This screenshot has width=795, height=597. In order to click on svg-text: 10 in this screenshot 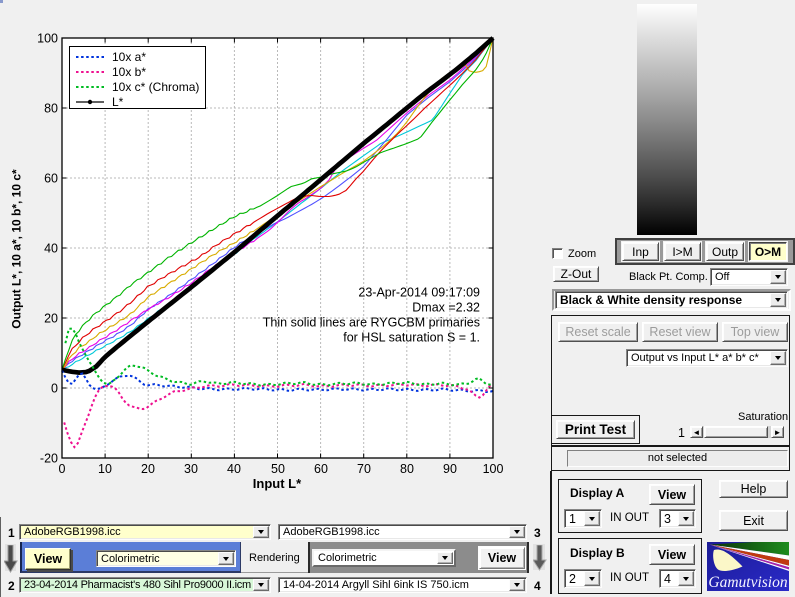, I will do `click(105, 469)`.